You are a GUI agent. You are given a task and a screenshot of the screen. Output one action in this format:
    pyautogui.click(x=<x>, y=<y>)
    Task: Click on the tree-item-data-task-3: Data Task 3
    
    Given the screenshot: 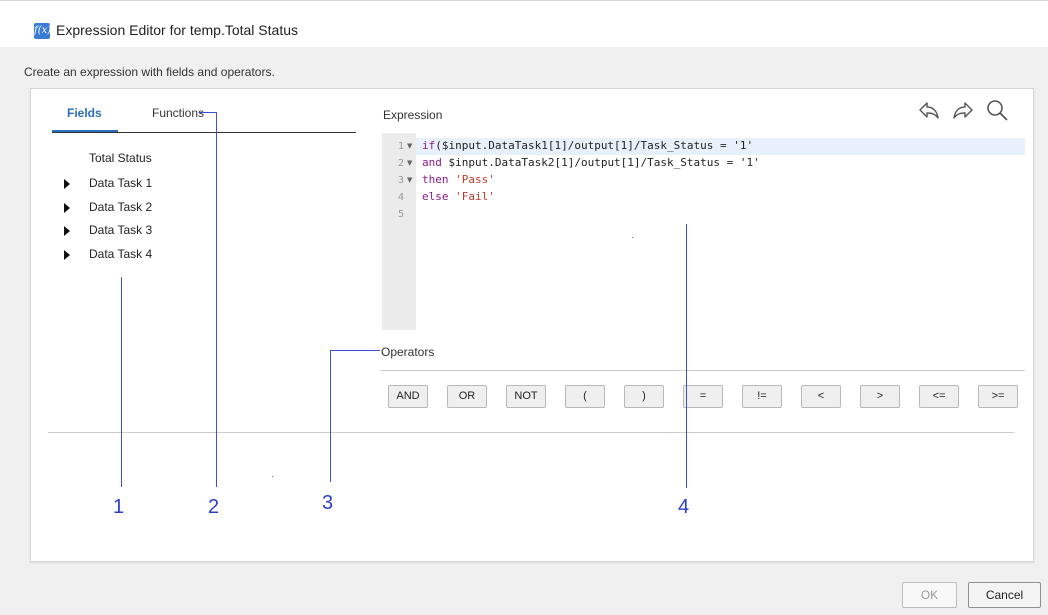 What is the action you would take?
    pyautogui.click(x=124, y=230)
    